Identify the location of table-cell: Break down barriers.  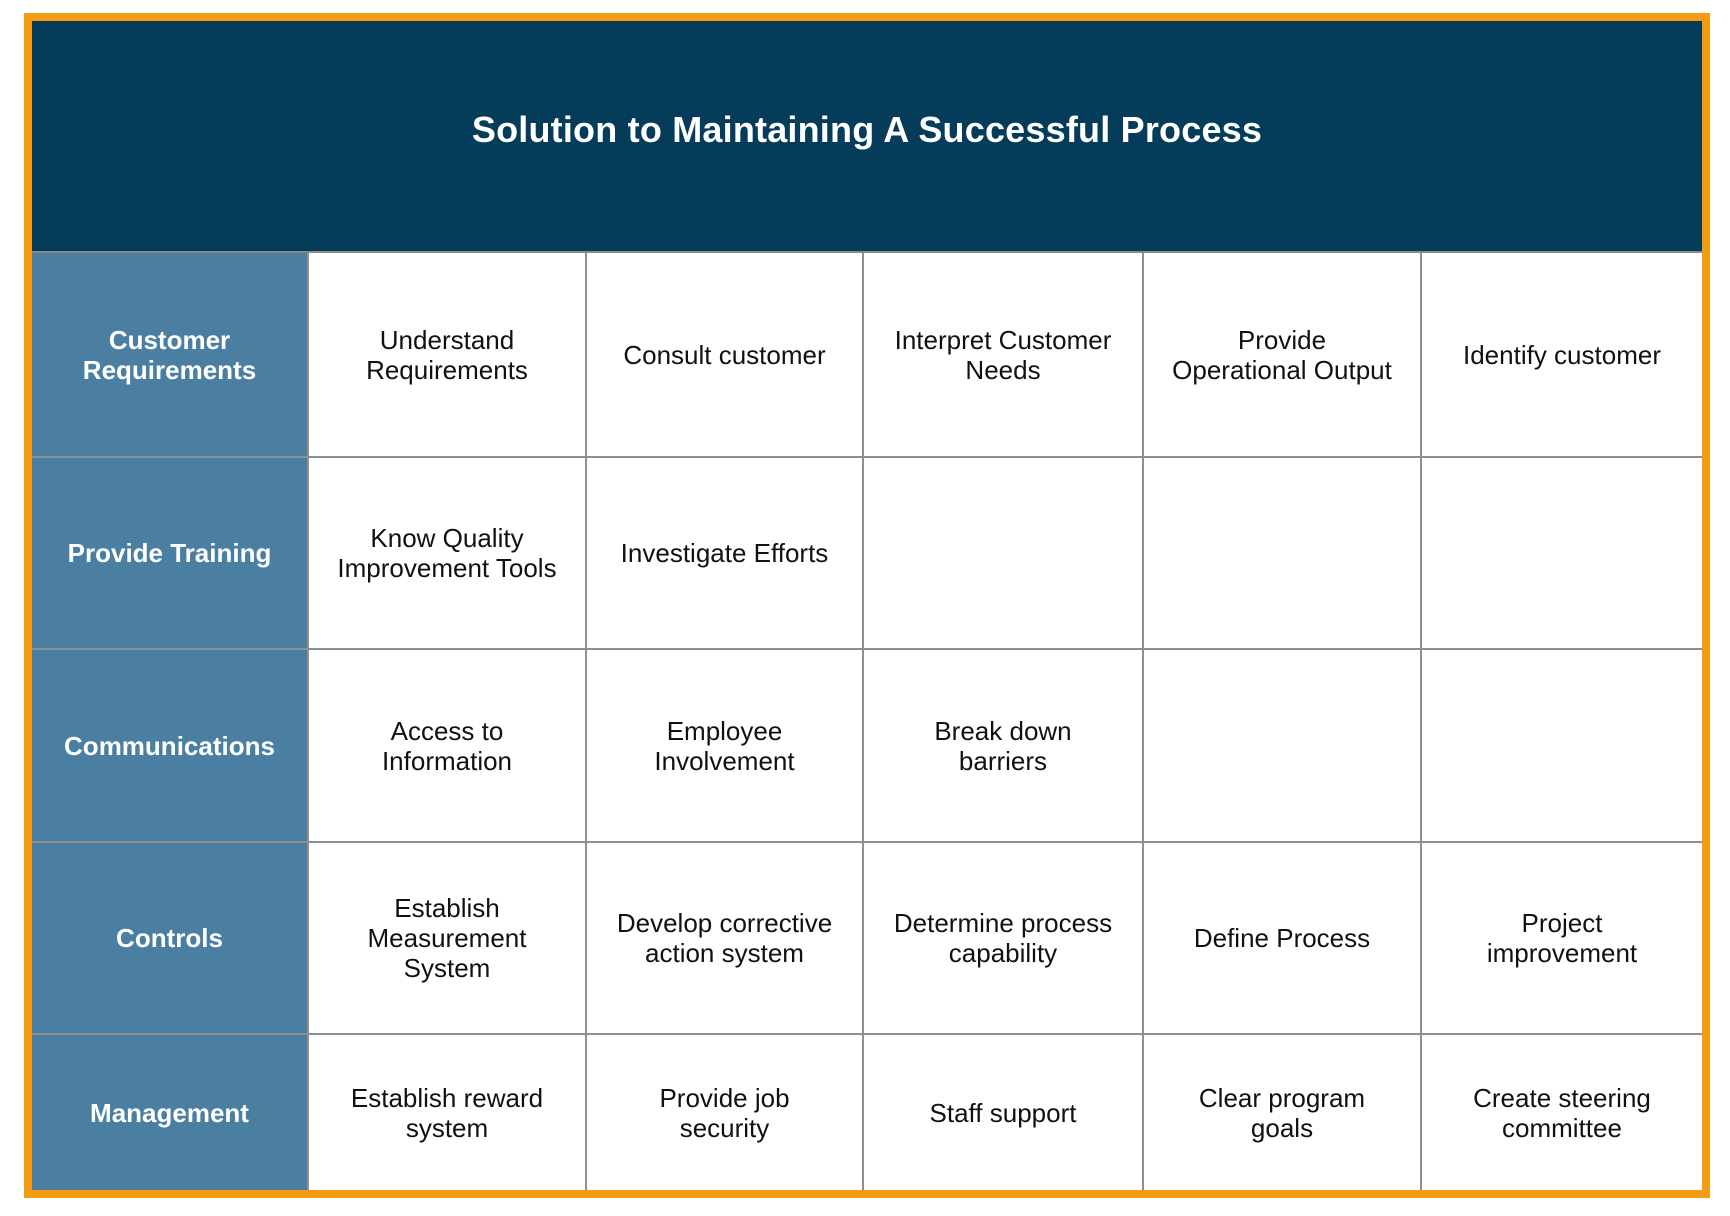
(1004, 746).